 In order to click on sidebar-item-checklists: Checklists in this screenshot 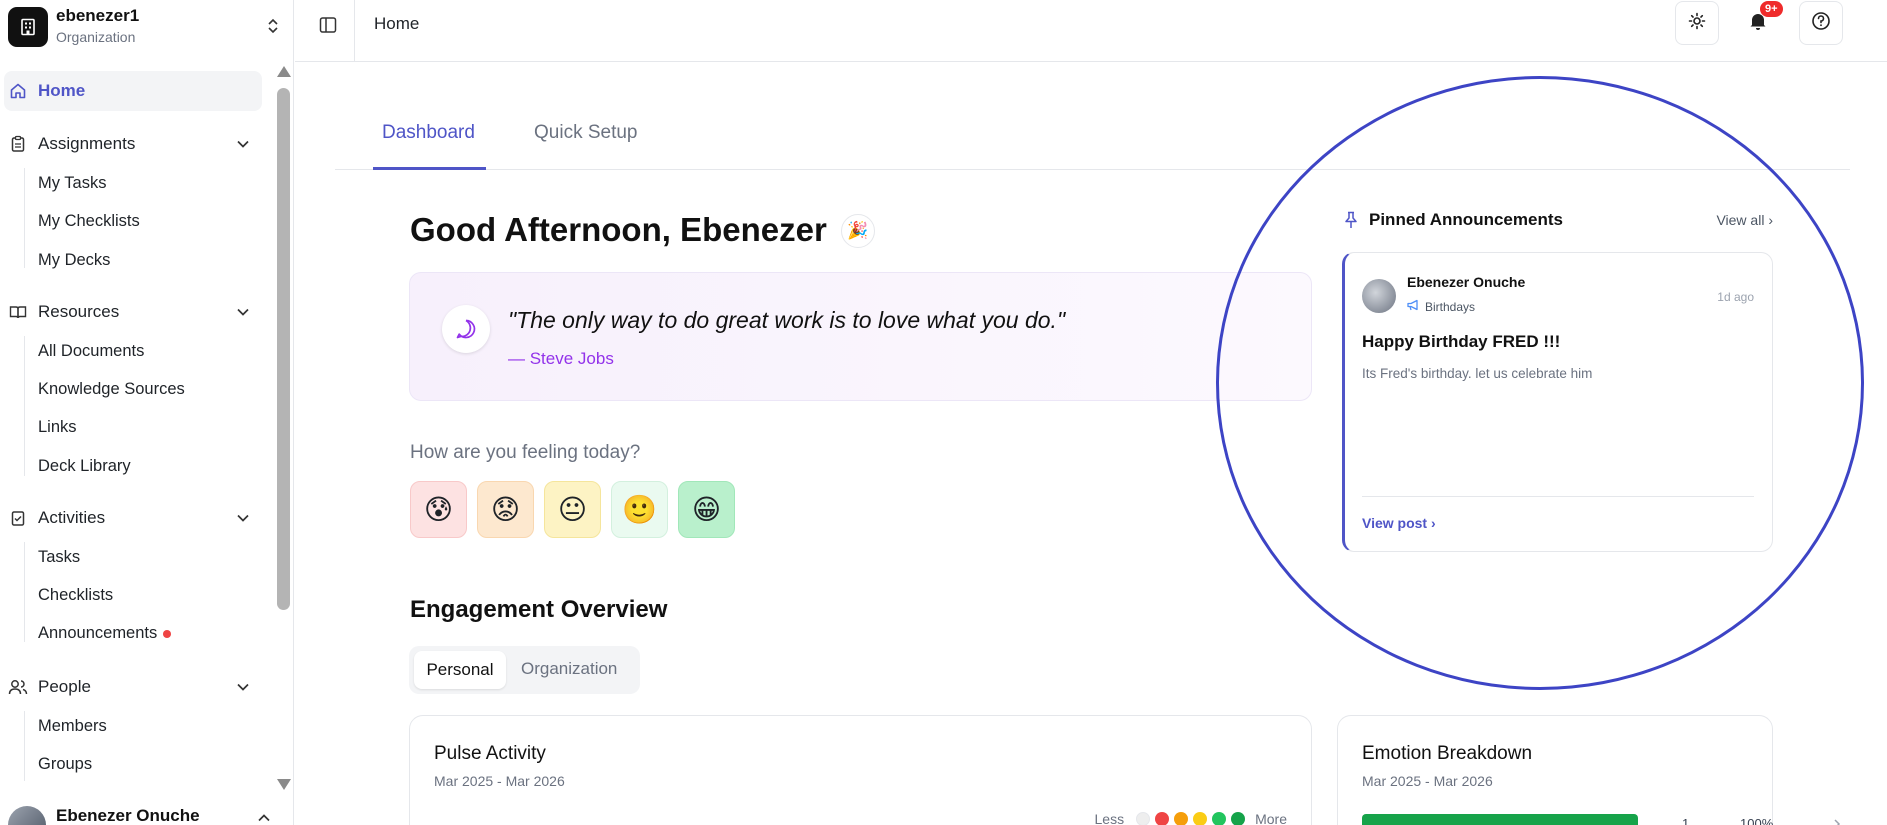, I will do `click(75, 595)`.